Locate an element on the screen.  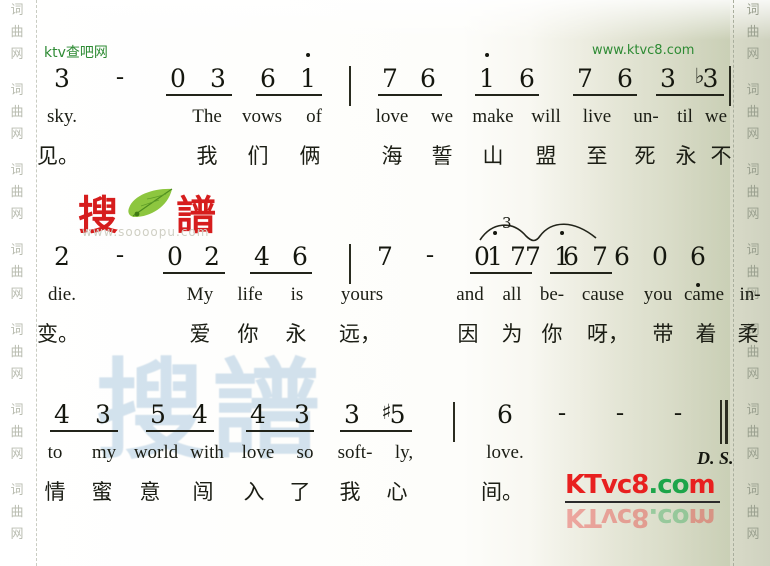
lyric-syllable-en: love is located at coordinates (258, 452).